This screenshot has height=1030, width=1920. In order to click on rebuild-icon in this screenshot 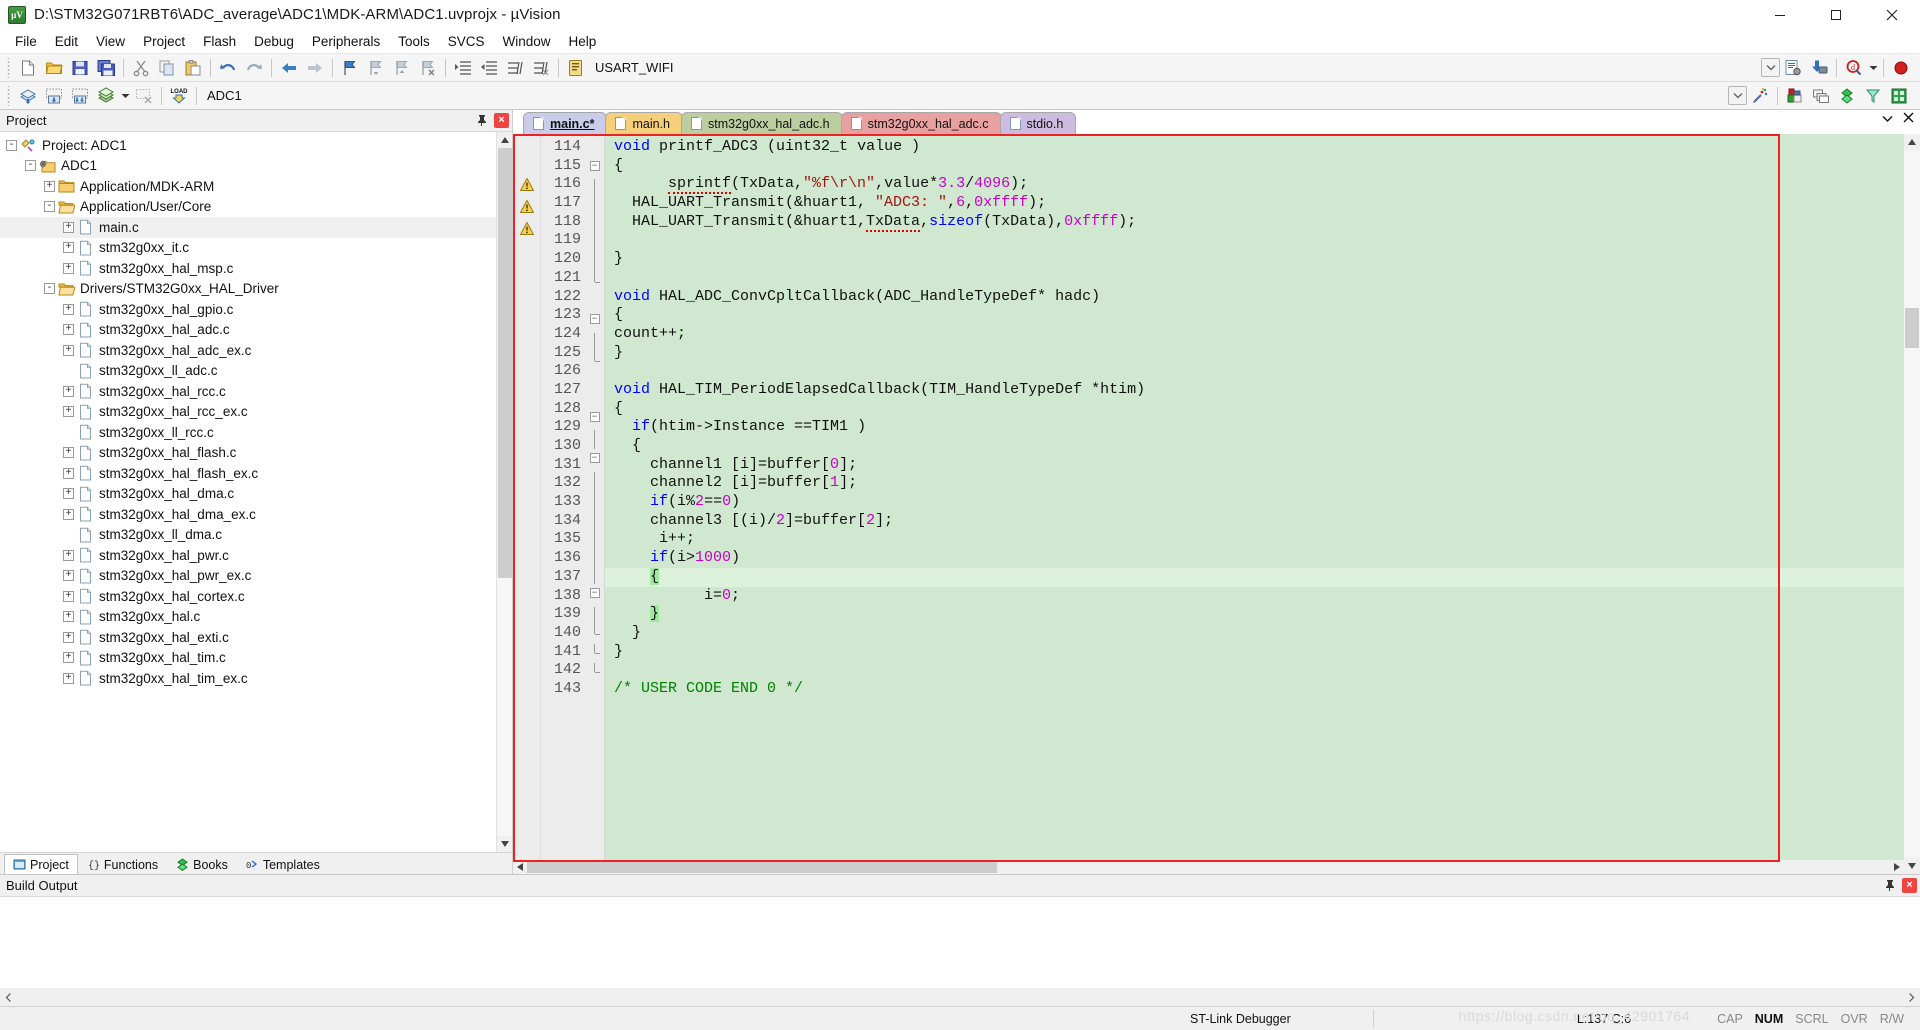, I will do `click(80, 96)`.